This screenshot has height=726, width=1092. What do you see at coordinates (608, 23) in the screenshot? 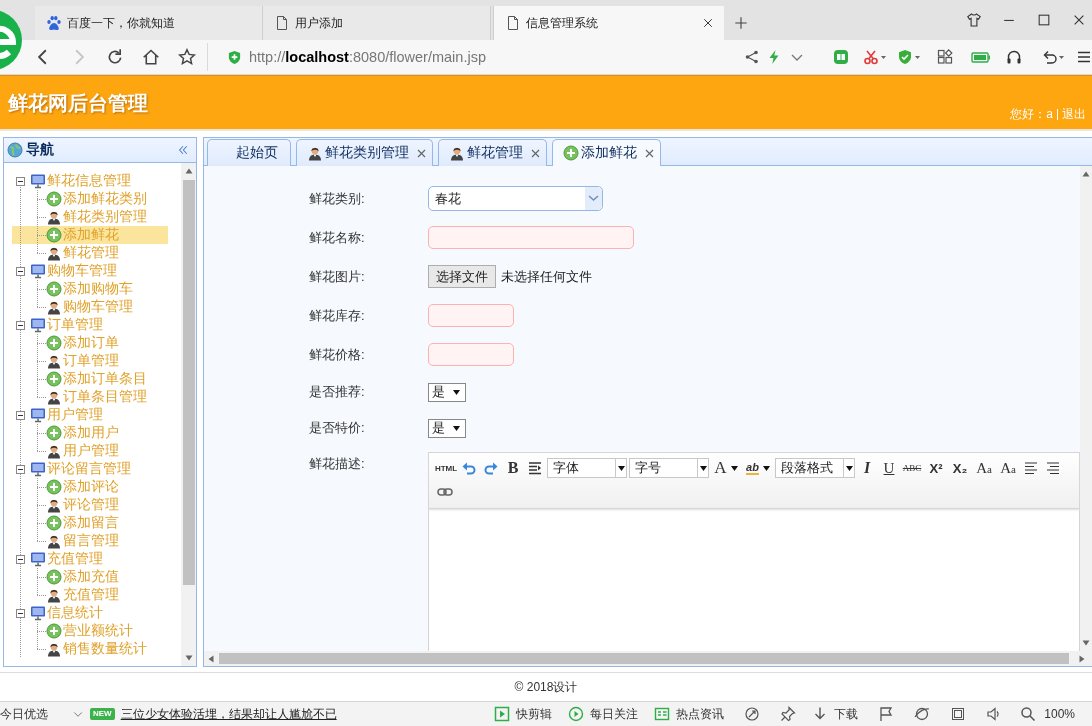
I see `browser-tab: 信息管理系统` at bounding box center [608, 23].